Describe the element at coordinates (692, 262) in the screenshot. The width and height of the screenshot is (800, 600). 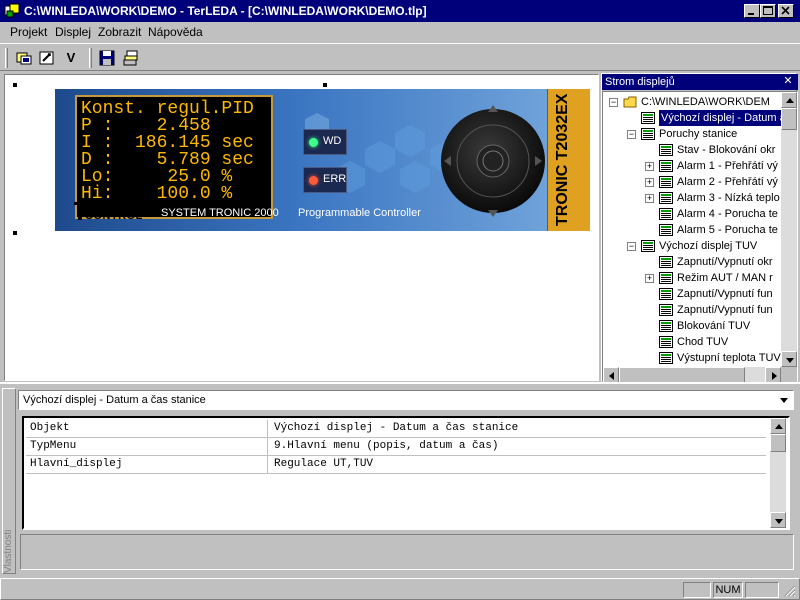
I see `tree-node: Zapnutí/Vypnutí okr` at that location.